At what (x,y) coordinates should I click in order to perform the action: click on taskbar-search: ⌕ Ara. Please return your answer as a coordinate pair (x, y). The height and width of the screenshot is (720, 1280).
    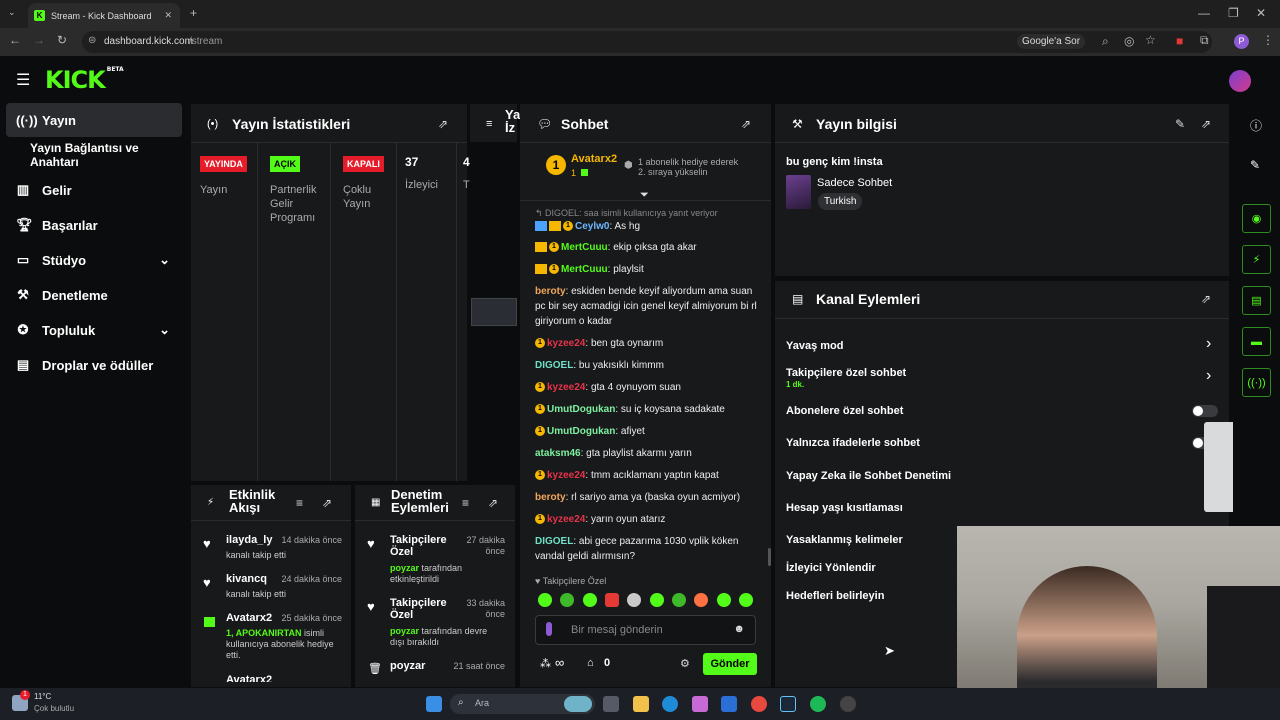
    Looking at the image, I should click on (522, 704).